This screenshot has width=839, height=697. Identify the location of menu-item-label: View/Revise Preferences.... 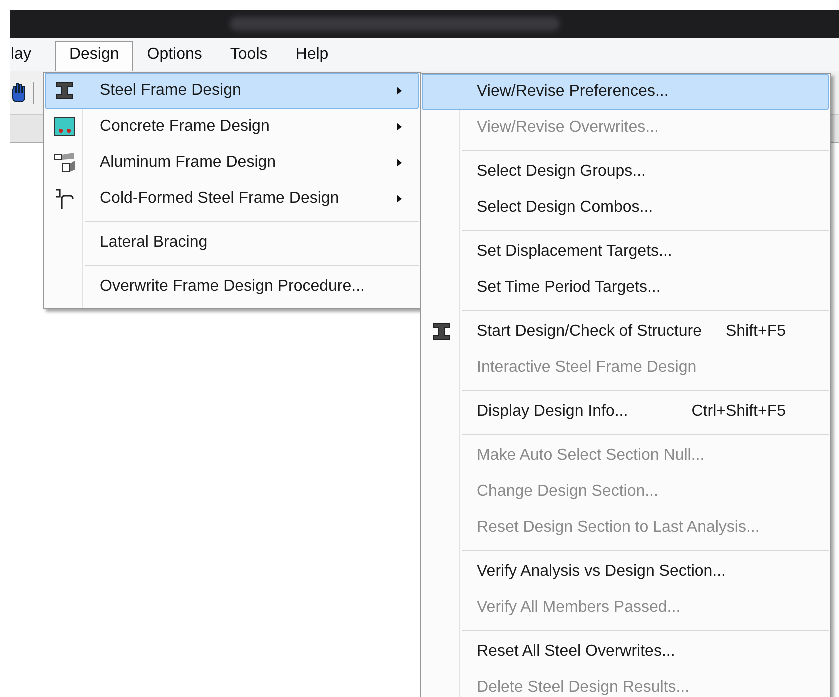
(573, 92).